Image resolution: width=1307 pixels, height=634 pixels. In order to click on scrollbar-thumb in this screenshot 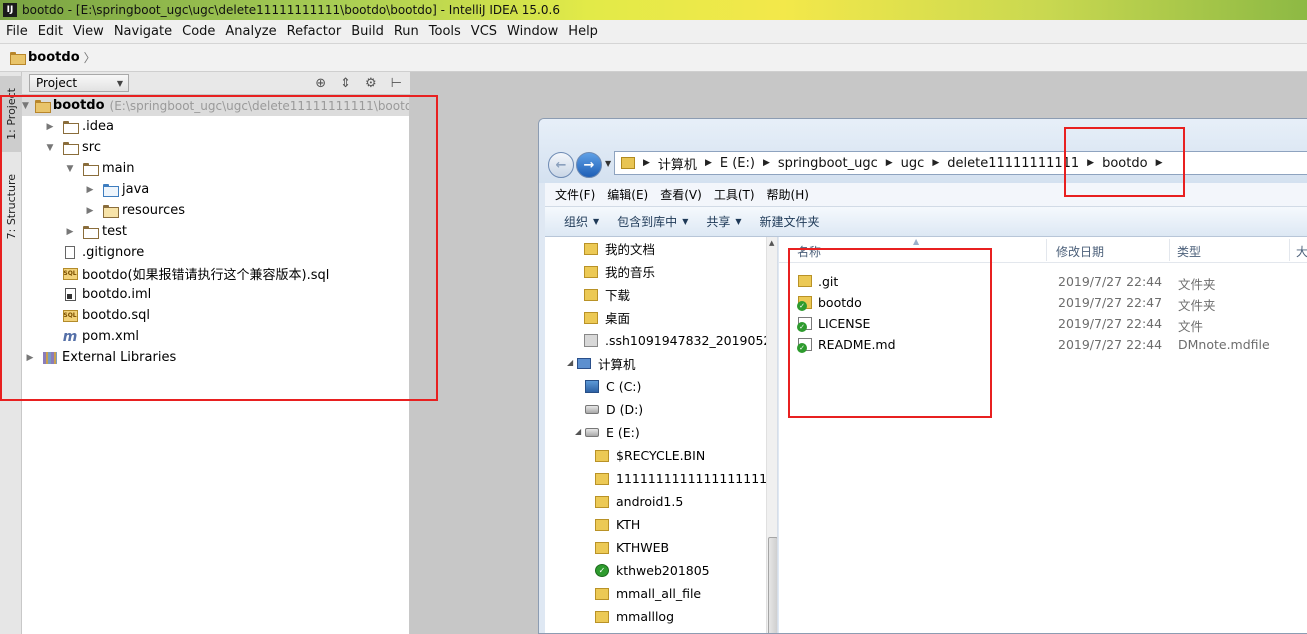, I will do `click(772, 585)`.